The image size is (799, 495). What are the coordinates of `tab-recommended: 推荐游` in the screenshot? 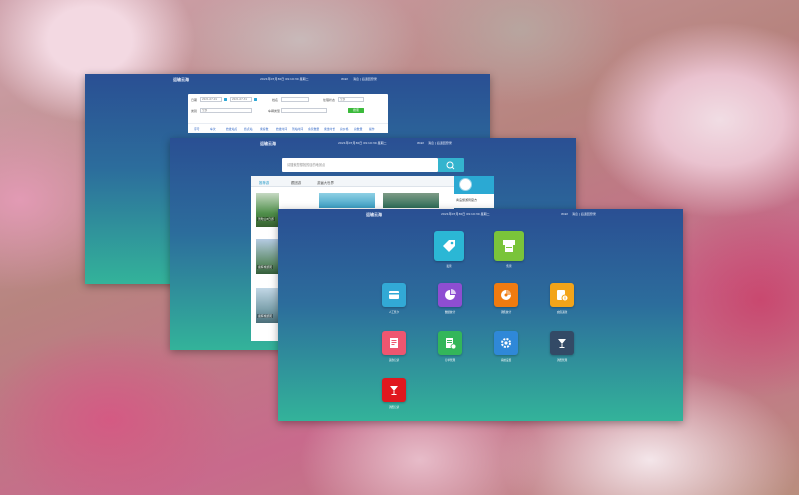 It's located at (264, 182).